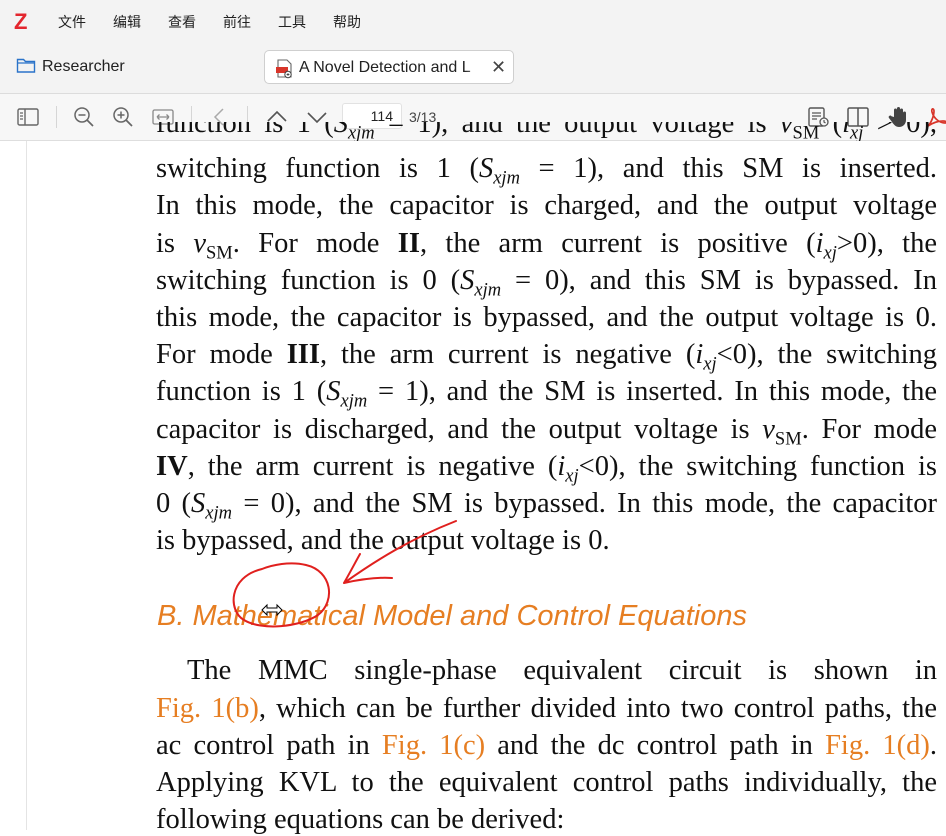 The image size is (946, 836). Describe the element at coordinates (292, 22) in the screenshot. I see `menu-tools: 工具` at that location.